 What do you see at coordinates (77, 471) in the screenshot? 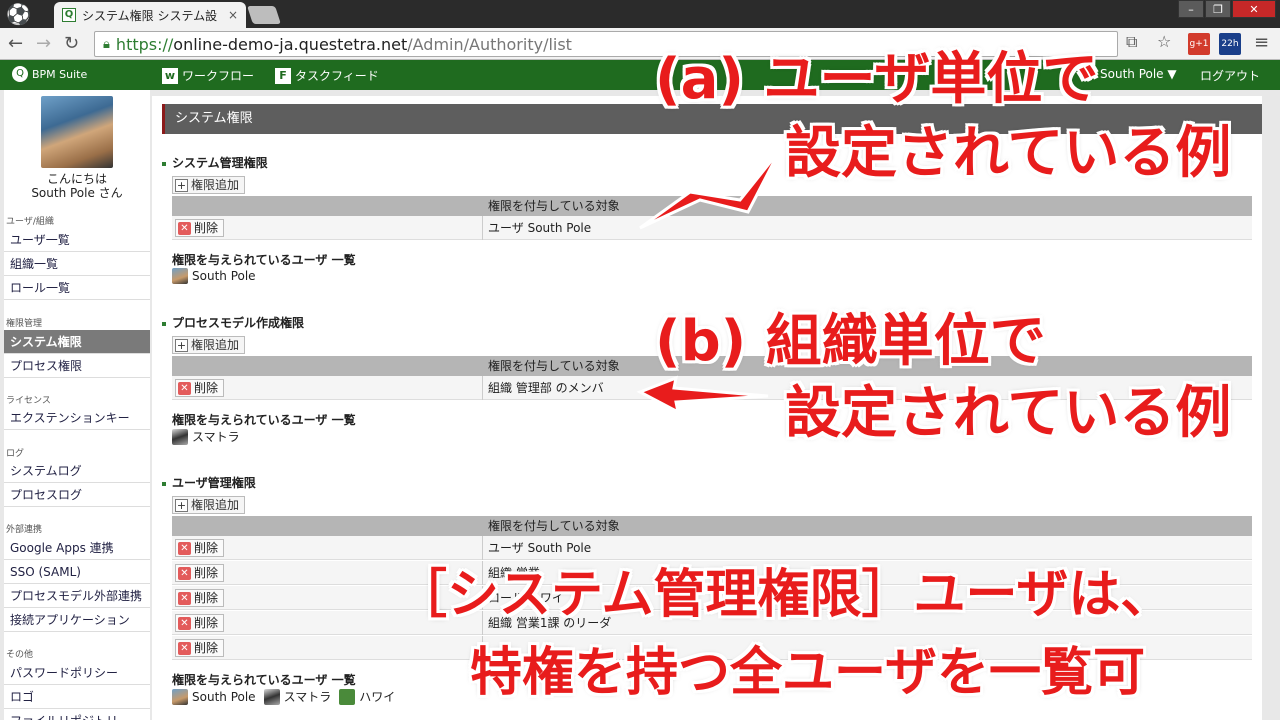
I see `sidebar-item-system-log: システムログ` at bounding box center [77, 471].